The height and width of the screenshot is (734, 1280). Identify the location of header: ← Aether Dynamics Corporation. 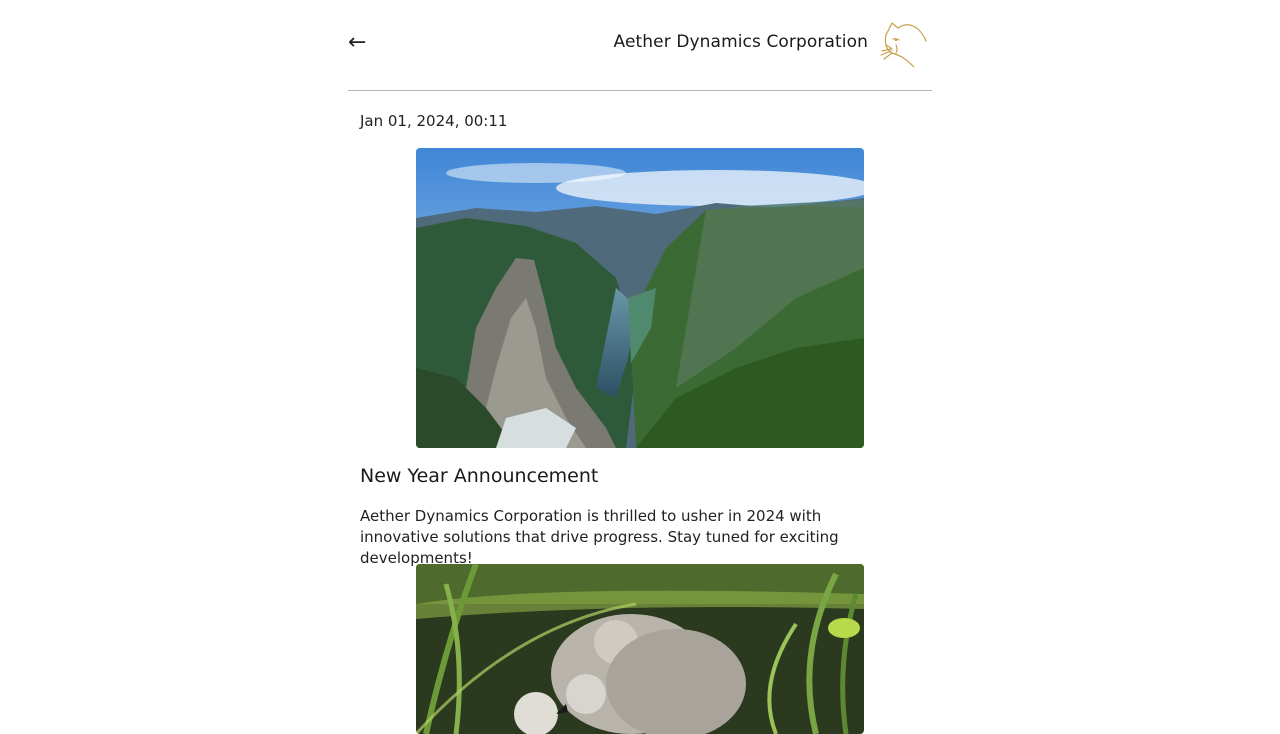
(640, 45).